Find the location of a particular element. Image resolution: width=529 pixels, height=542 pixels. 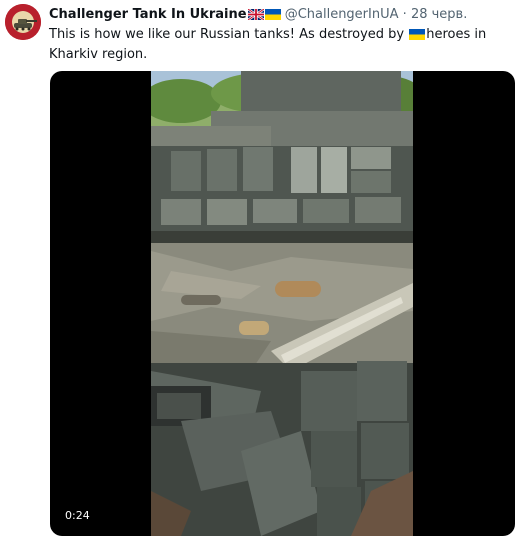

tank-emblem-icon is located at coordinates (23, 22).